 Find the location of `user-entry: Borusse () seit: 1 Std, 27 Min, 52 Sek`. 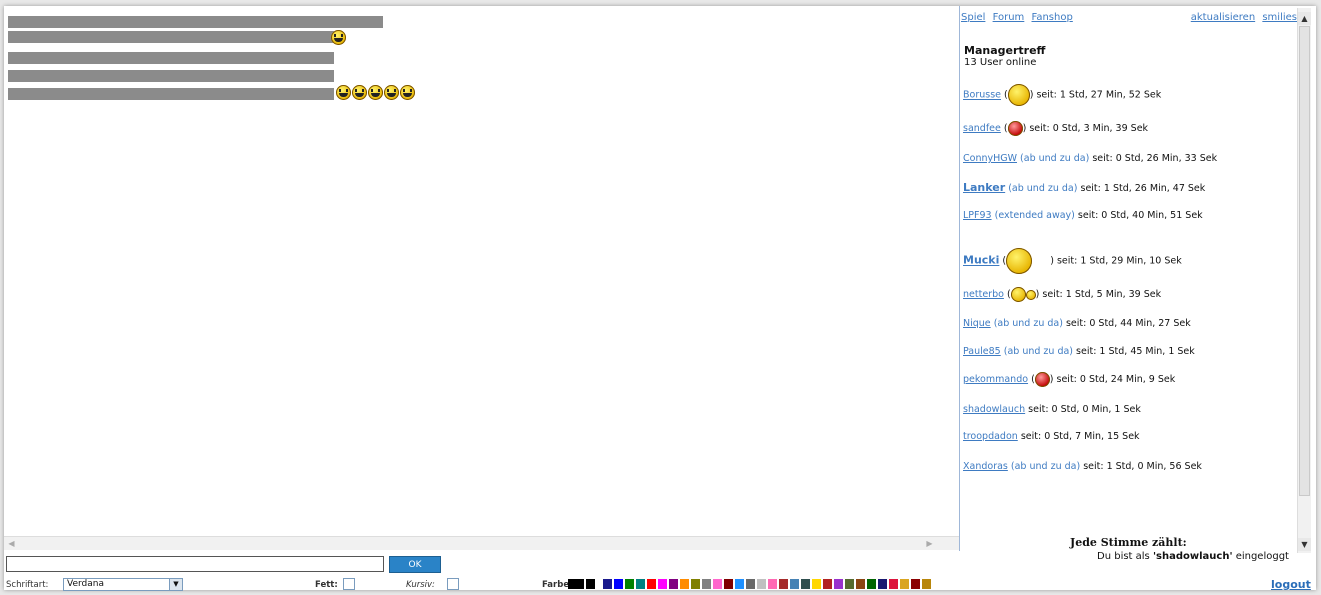

user-entry: Borusse () seit: 1 Std, 27 Min, 52 Sek is located at coordinates (1062, 95).